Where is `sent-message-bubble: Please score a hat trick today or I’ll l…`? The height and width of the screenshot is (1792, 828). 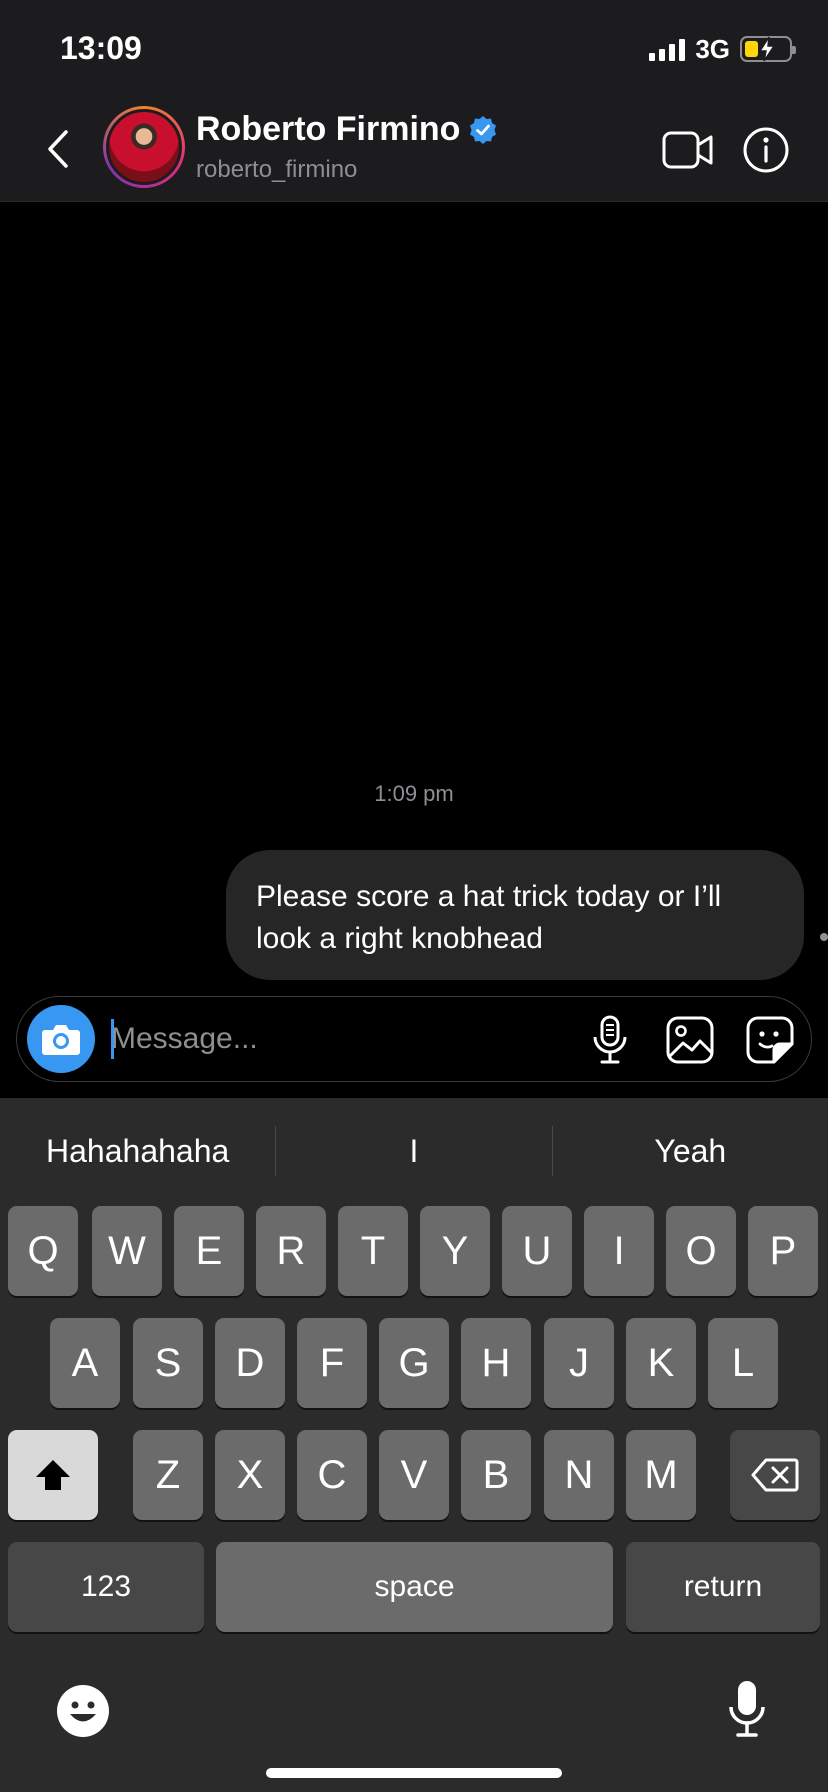 sent-message-bubble: Please score a hat trick today or I’ll l… is located at coordinates (515, 915).